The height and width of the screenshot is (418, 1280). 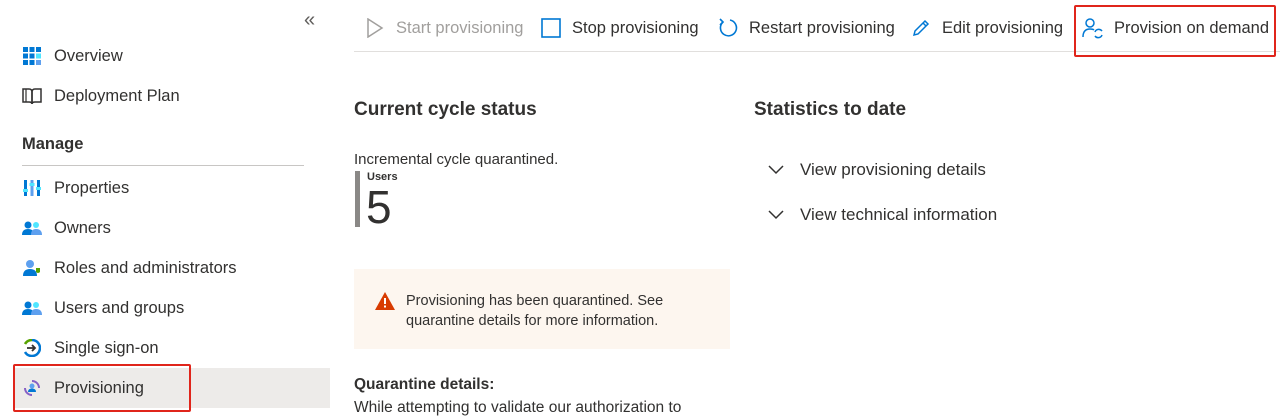 What do you see at coordinates (117, 95) in the screenshot?
I see `sidebar-item-label: Deployment Plan` at bounding box center [117, 95].